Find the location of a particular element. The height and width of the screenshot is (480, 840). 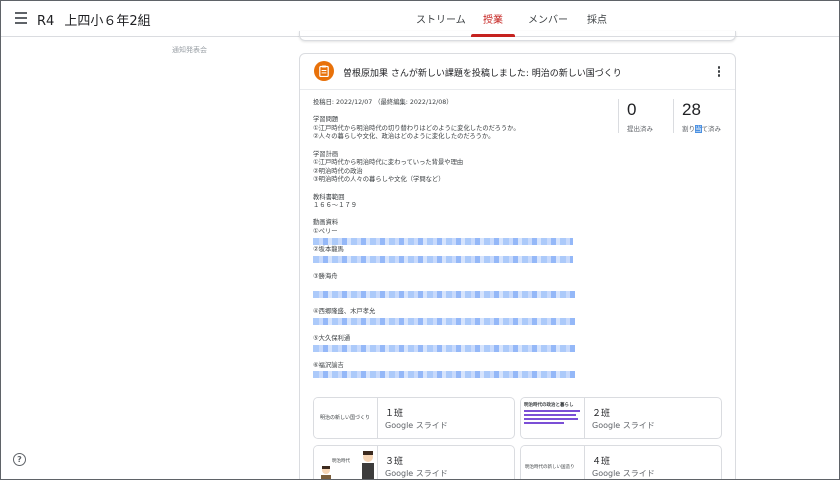

tab-people: メンバー is located at coordinates (548, 18).